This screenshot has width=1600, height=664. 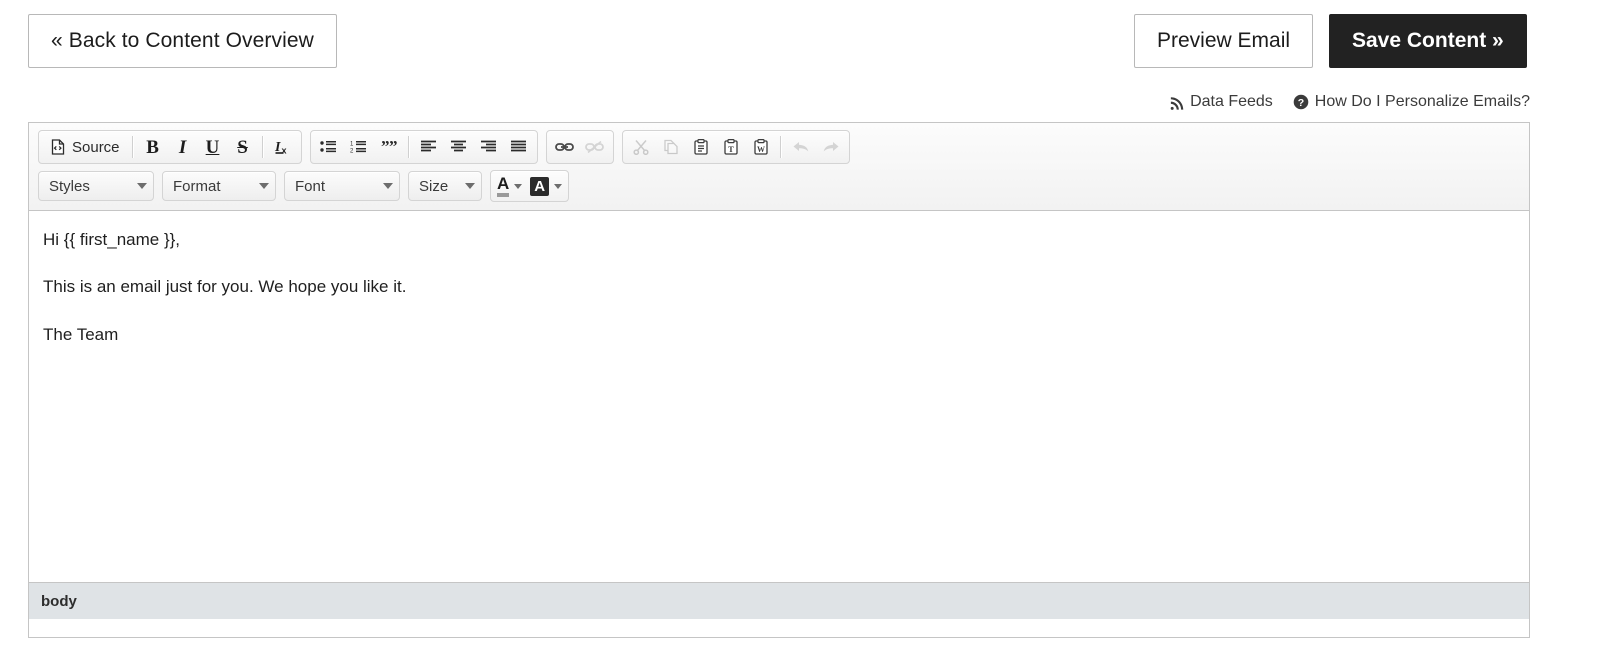 What do you see at coordinates (243, 147) in the screenshot?
I see `strikethrough-button: S` at bounding box center [243, 147].